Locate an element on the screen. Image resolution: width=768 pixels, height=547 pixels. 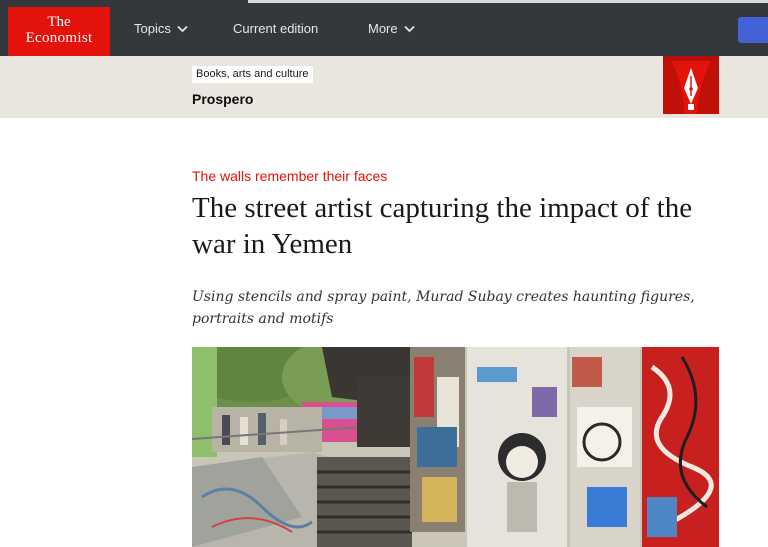
article-rubric: The walls remember their faces is located at coordinates (290, 176).